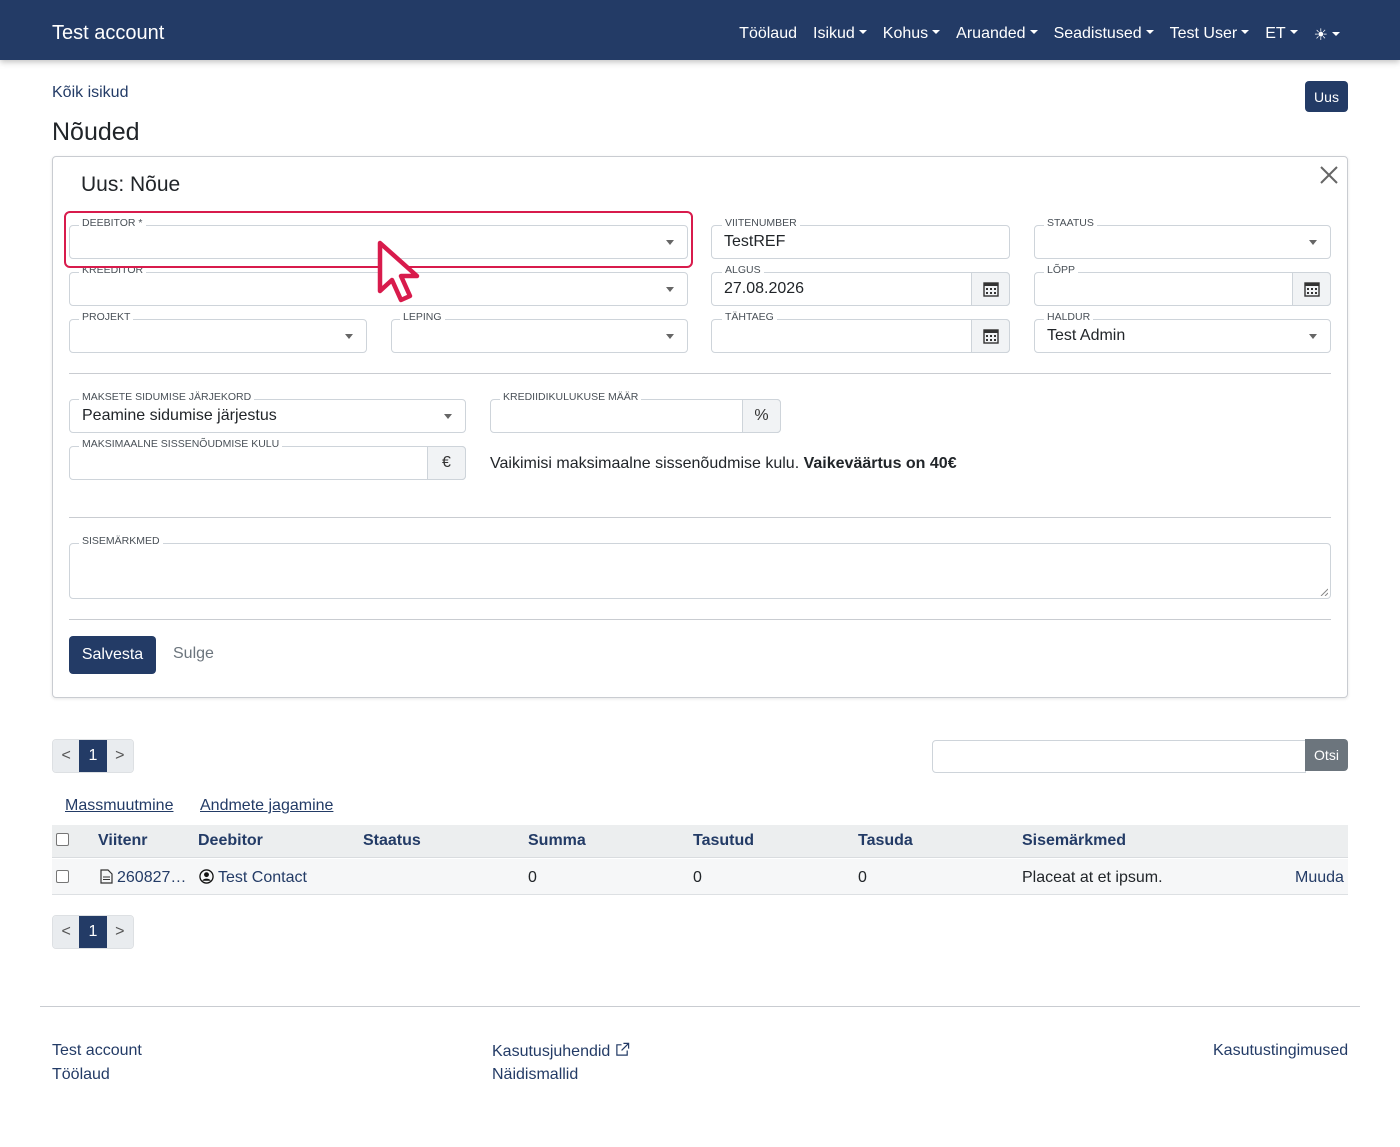 The height and width of the screenshot is (1147, 1400). What do you see at coordinates (860, 242) in the screenshot?
I see `reference-number-input: TestREF` at bounding box center [860, 242].